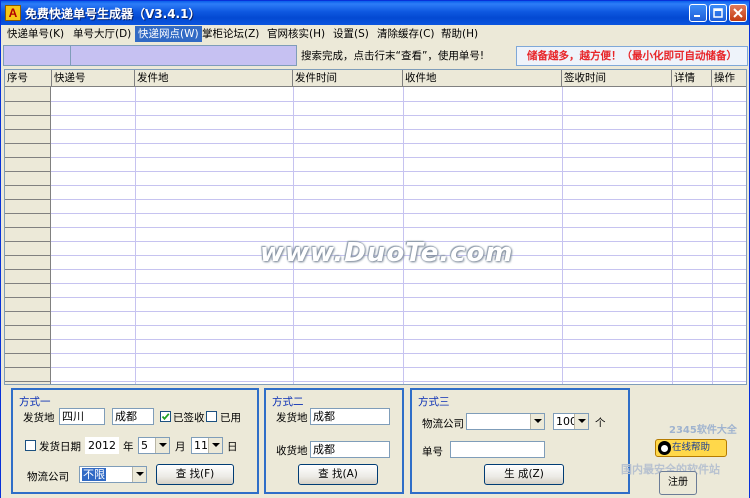 The width and height of the screenshot is (750, 498). Describe the element at coordinates (459, 34) in the screenshot. I see `menu-help: 帮助(H)` at that location.